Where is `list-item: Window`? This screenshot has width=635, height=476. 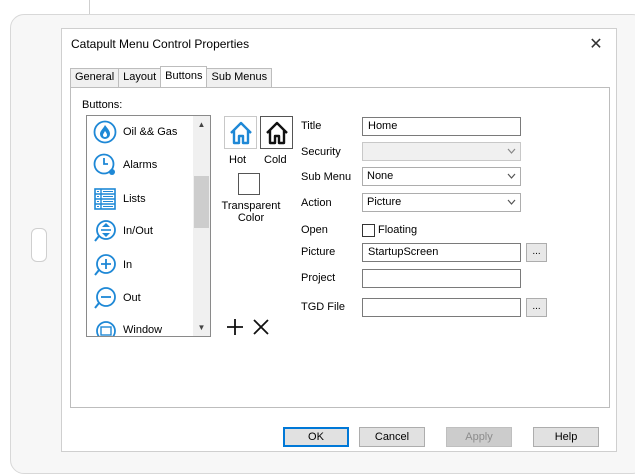 list-item: Window is located at coordinates (128, 326).